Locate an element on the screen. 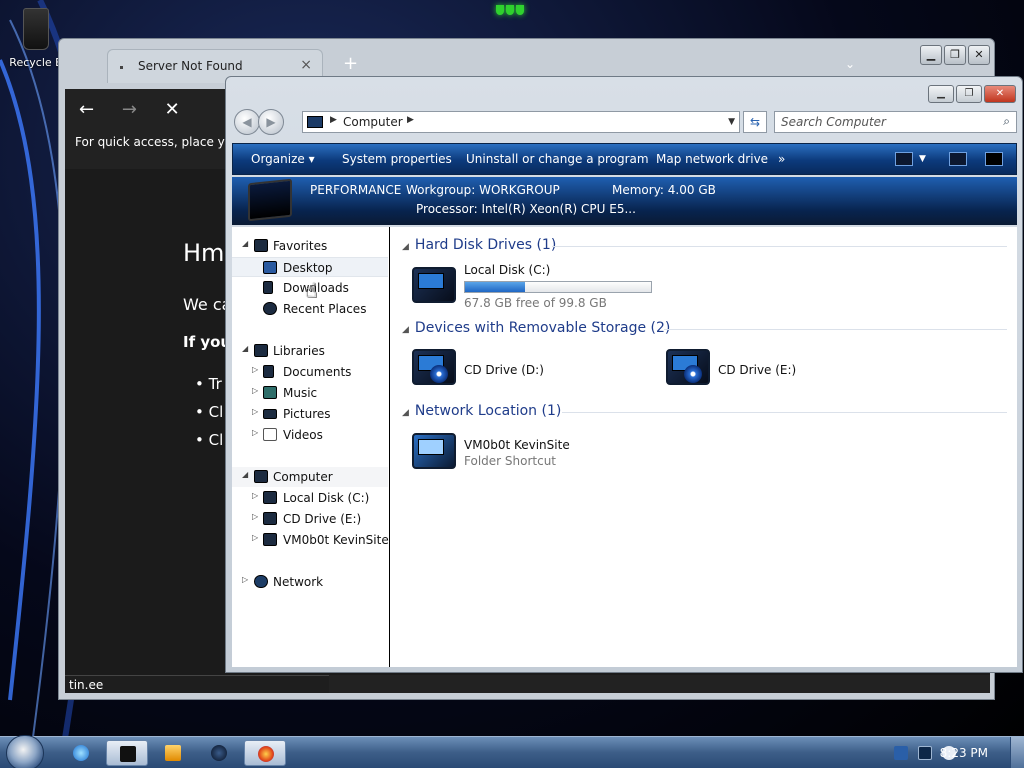  disk-usage-bar is located at coordinates (558, 287).